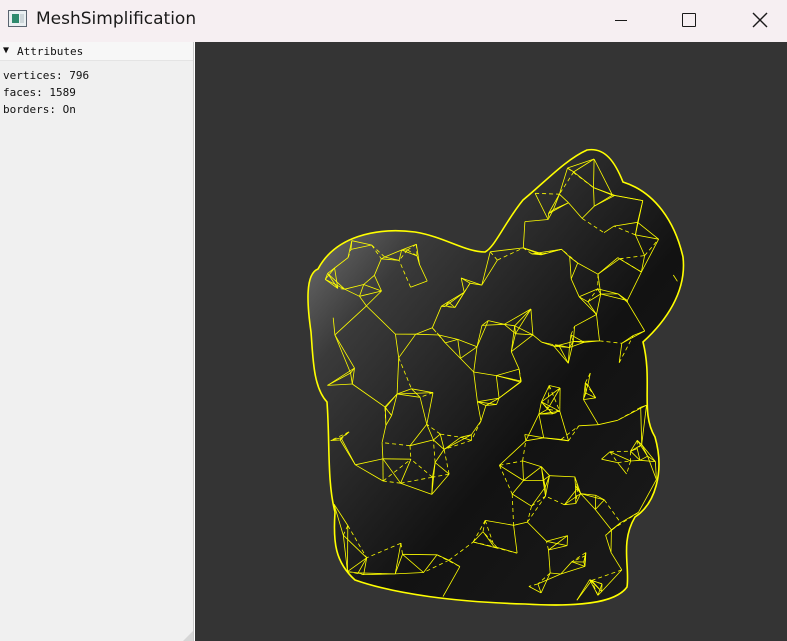 This screenshot has height=641, width=787. Describe the element at coordinates (96, 51) in the screenshot. I see `attributes-section-header: ▼ Attributes` at that location.